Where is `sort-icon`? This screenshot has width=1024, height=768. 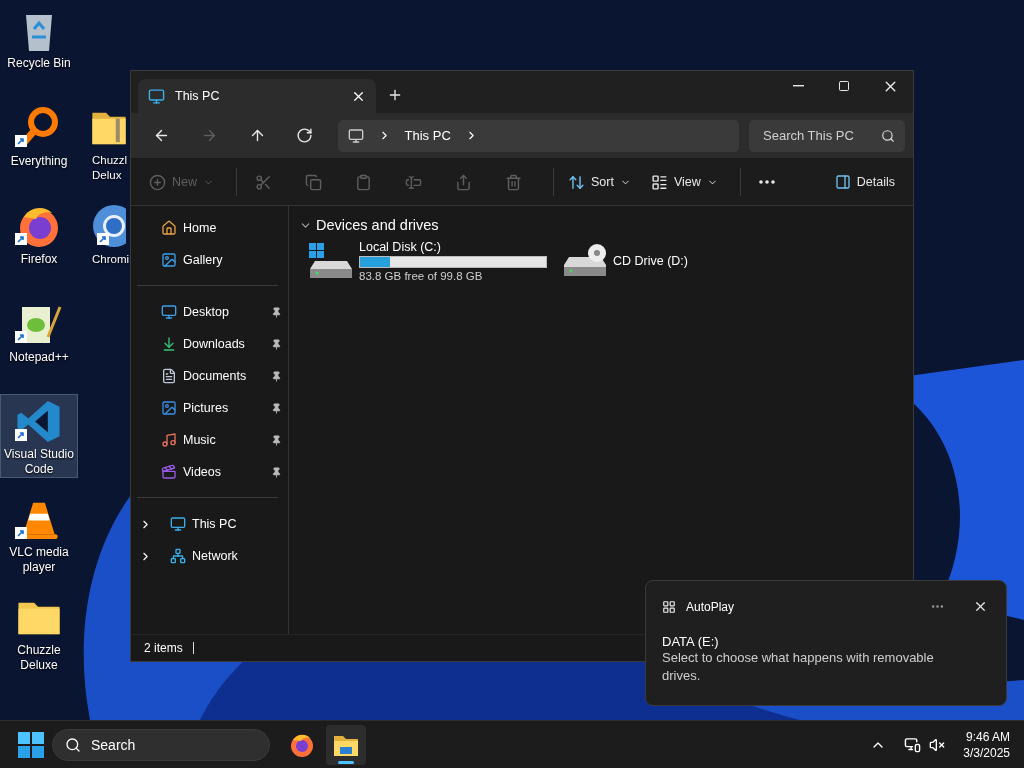 sort-icon is located at coordinates (576, 182).